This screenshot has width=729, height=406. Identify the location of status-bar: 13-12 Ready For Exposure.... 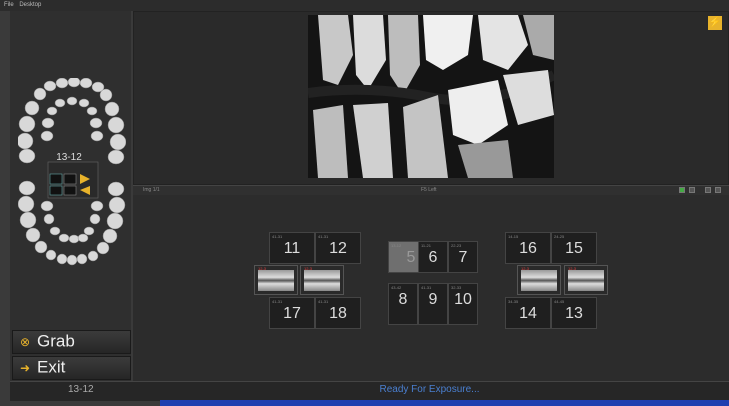
(369, 391).